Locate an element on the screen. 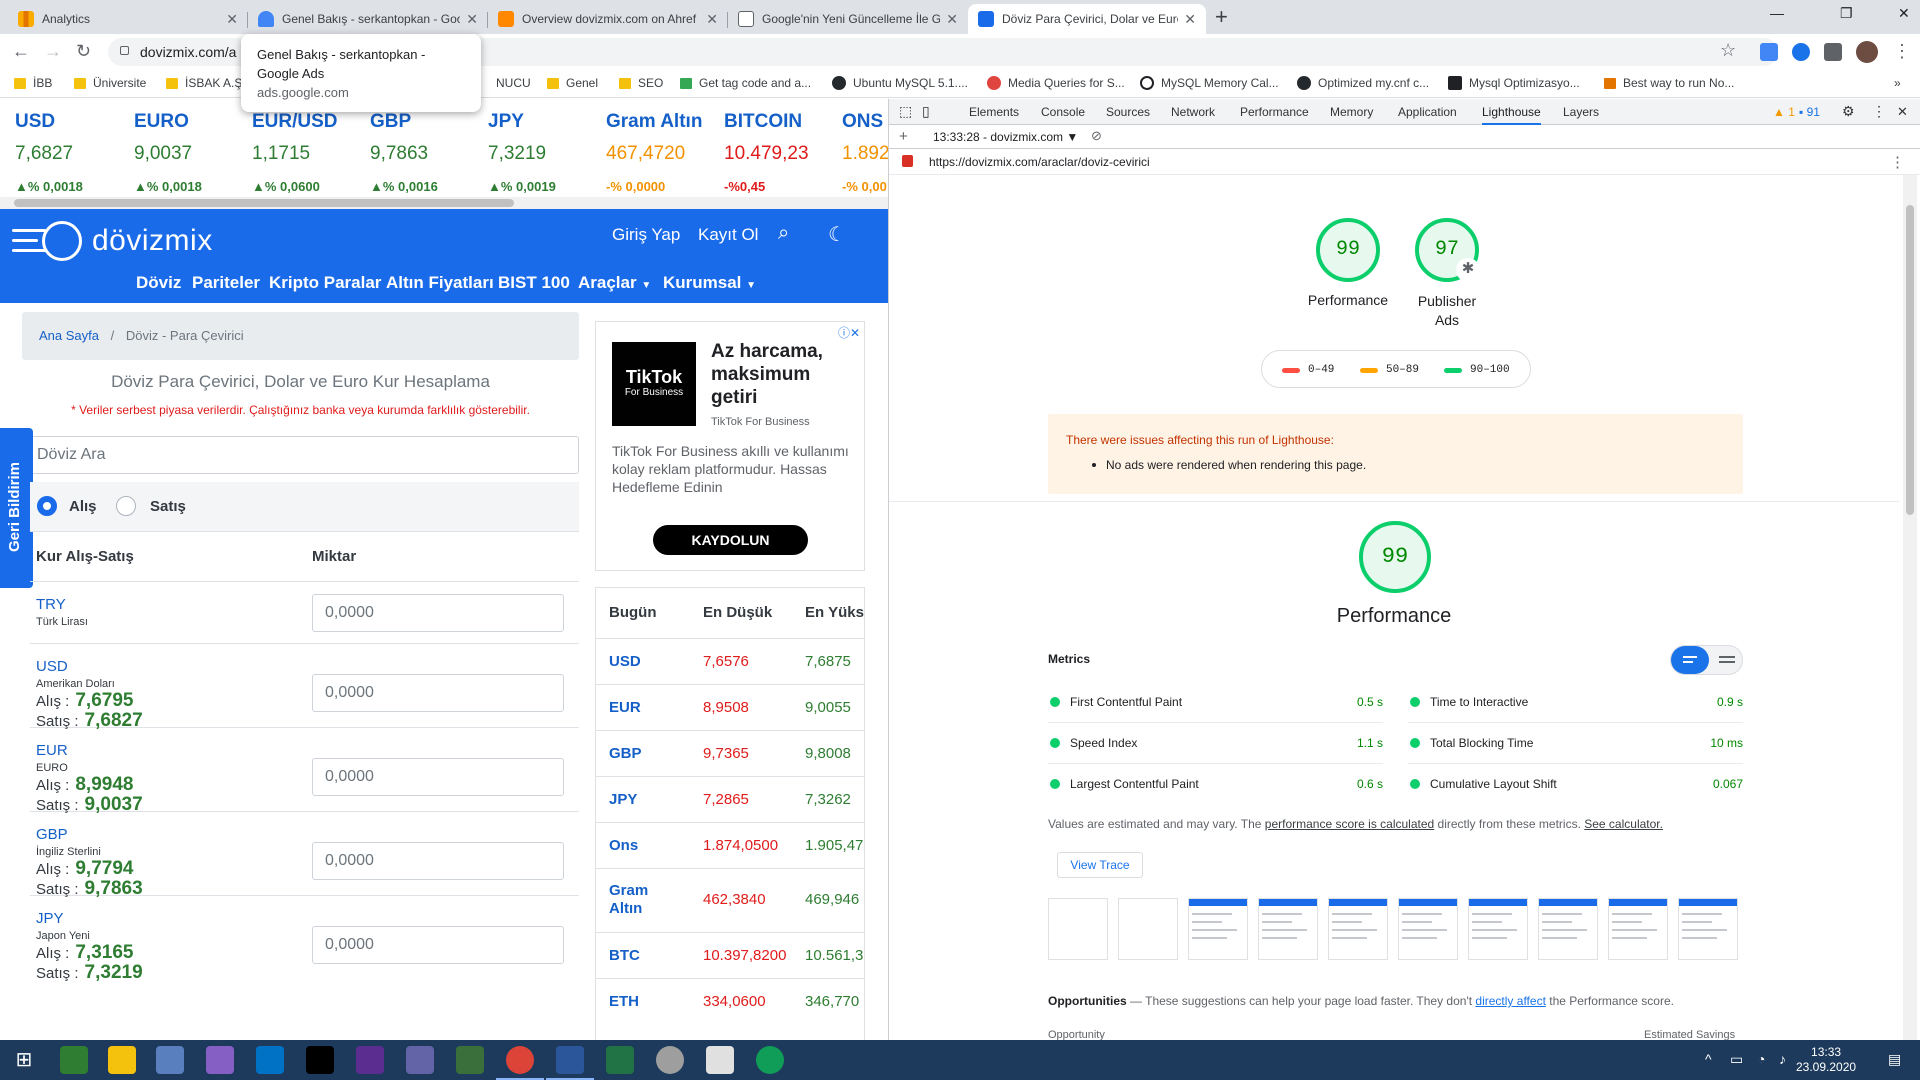 The image size is (1920, 1080). maximize-icon: ❐ is located at coordinates (1846, 13).